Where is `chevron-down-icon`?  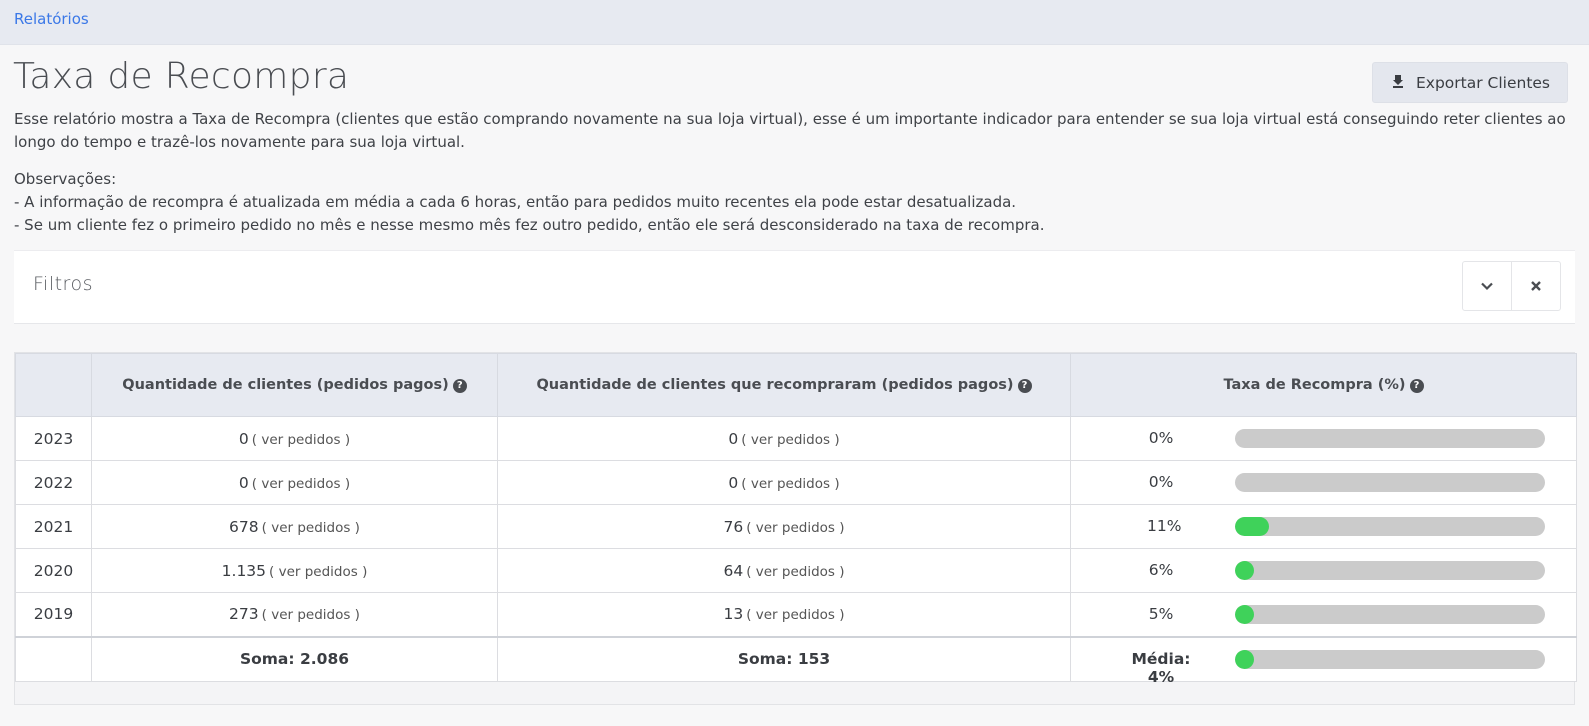
chevron-down-icon is located at coordinates (1487, 286).